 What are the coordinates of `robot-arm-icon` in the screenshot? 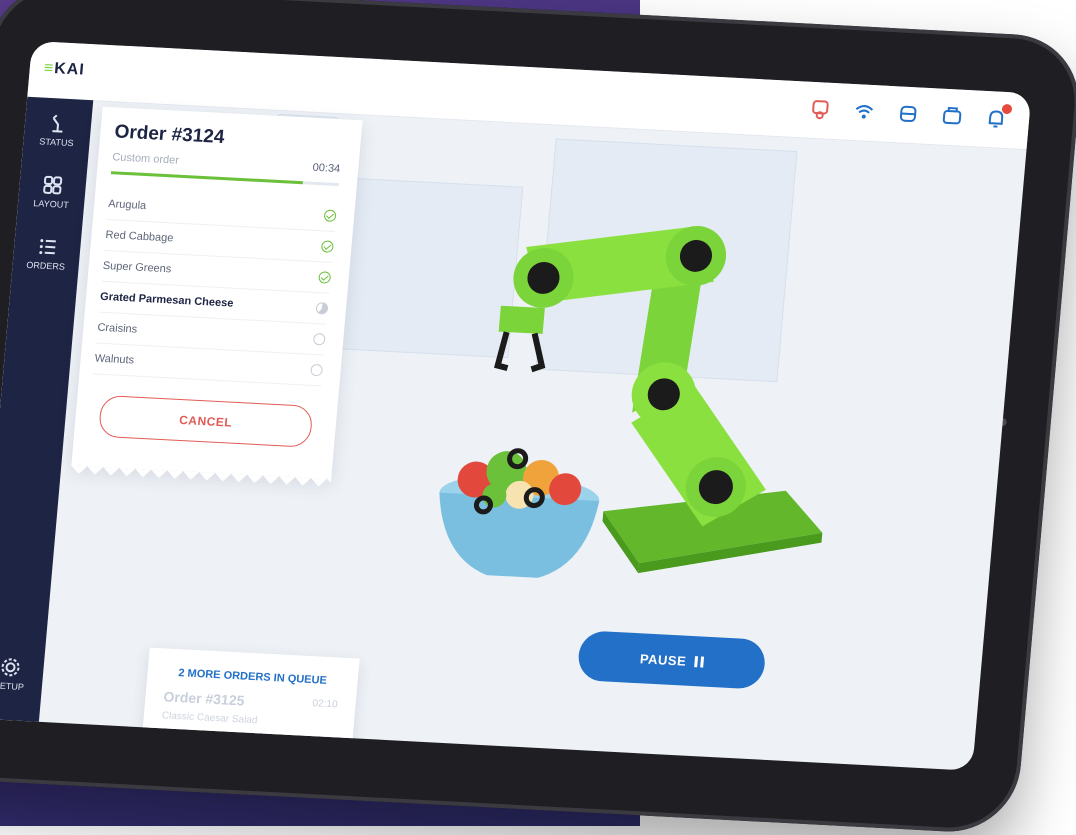 It's located at (58, 123).